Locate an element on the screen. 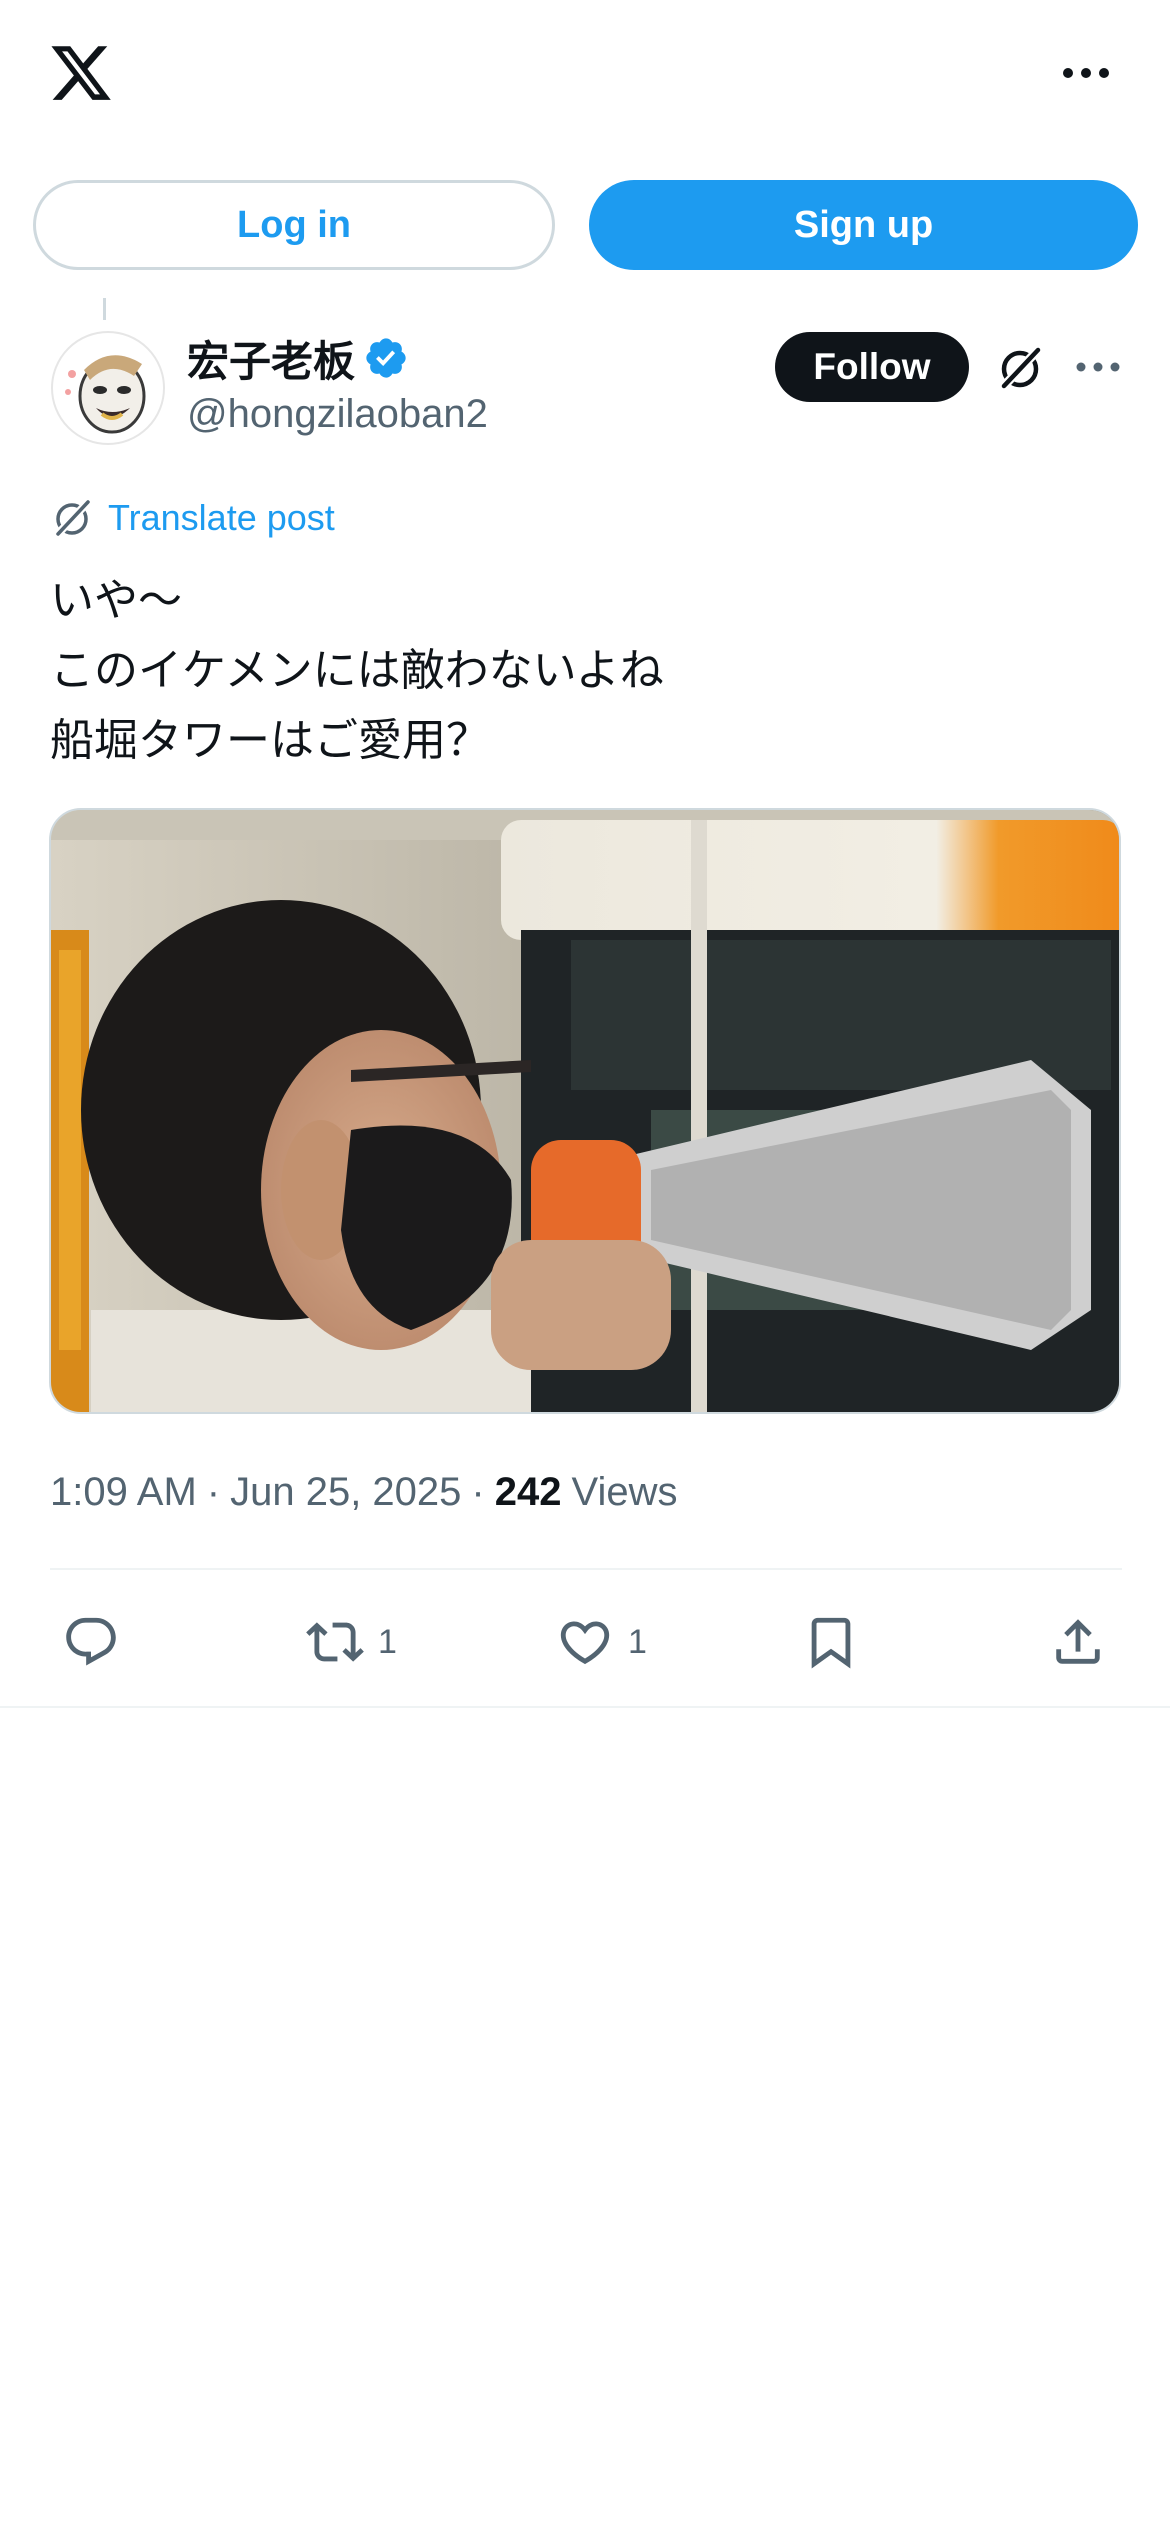 The width and height of the screenshot is (1170, 2532). heart-icon is located at coordinates (585, 1643).